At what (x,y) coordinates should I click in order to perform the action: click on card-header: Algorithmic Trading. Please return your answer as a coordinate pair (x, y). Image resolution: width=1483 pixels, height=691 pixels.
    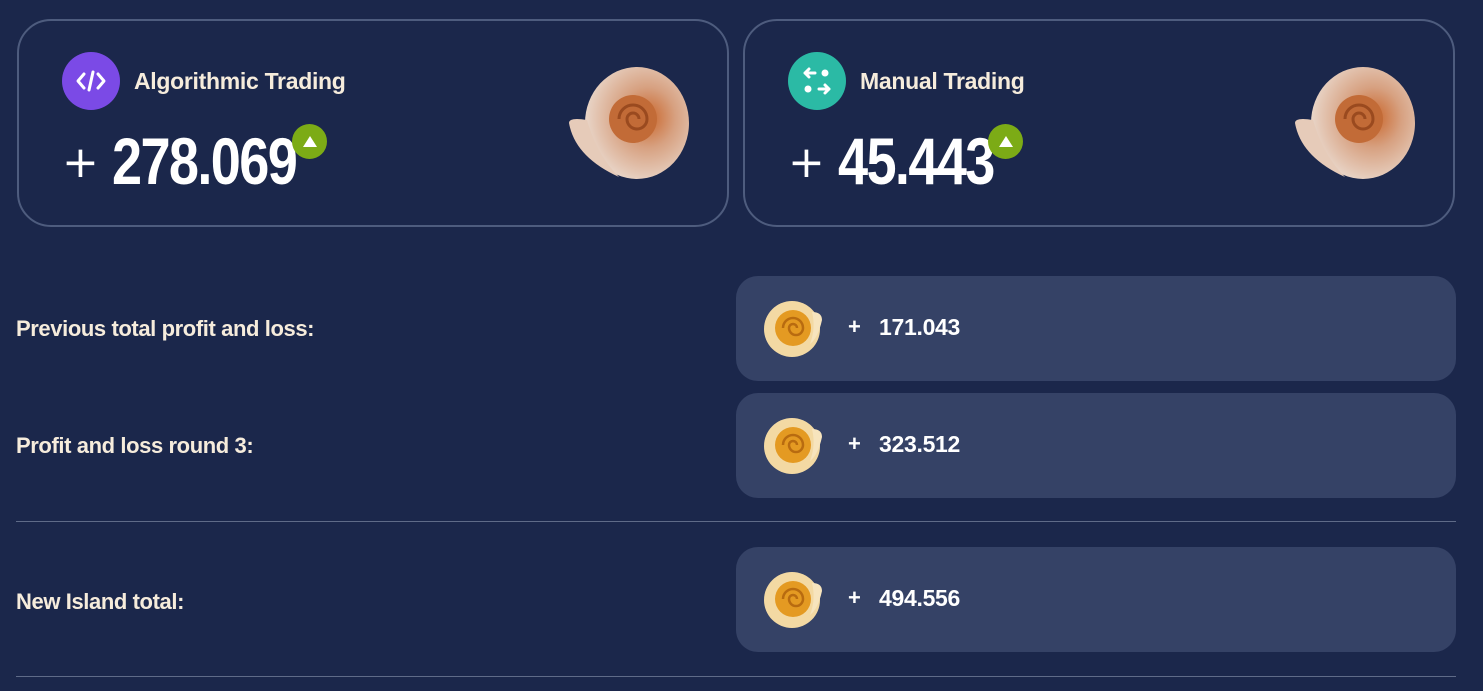
    Looking at the image, I should click on (204, 81).